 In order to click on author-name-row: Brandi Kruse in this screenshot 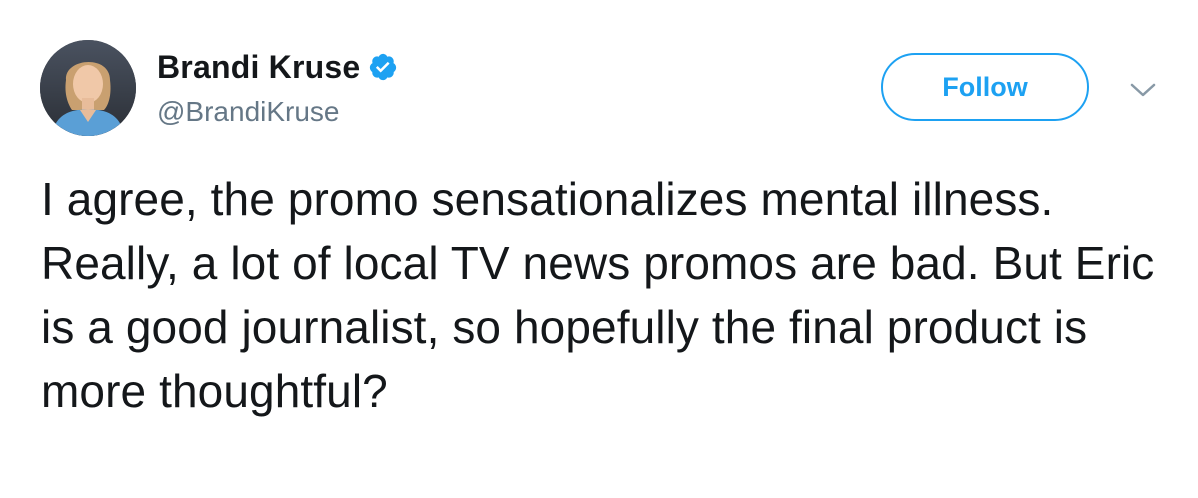, I will do `click(277, 67)`.